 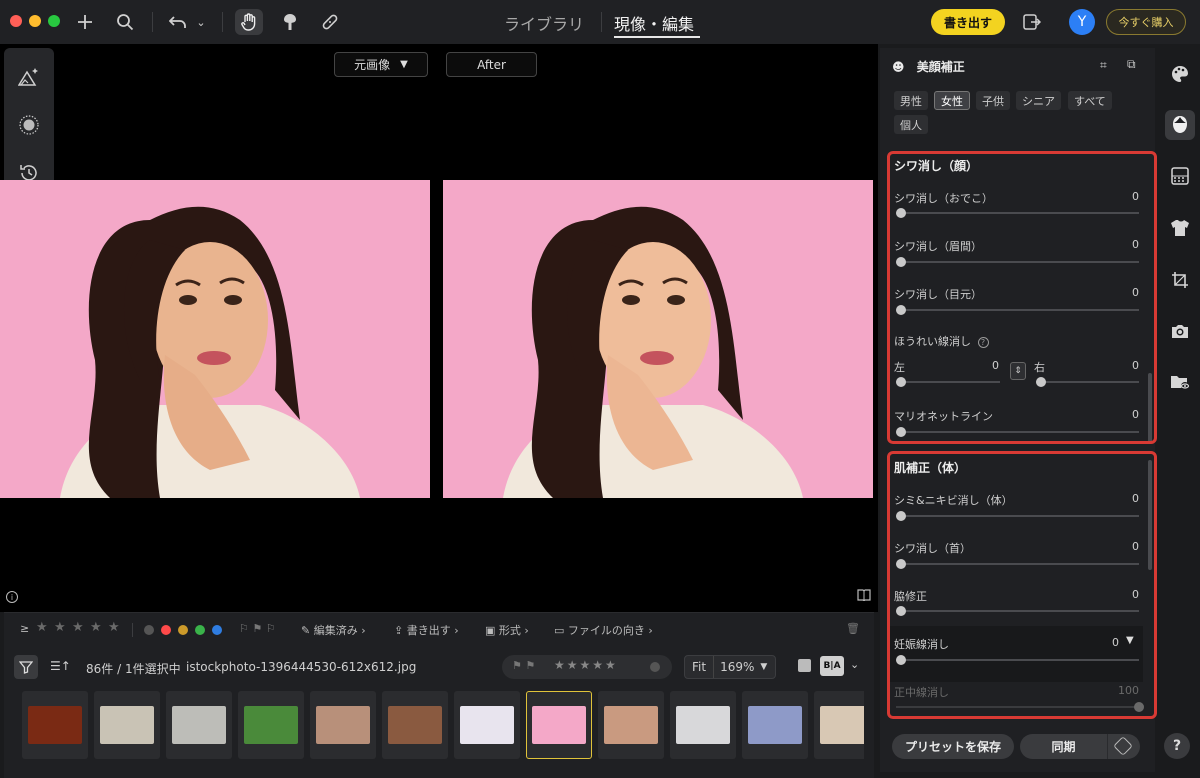 What do you see at coordinates (372, 65) in the screenshot?
I see `compare-mode-value: 元画像` at bounding box center [372, 65].